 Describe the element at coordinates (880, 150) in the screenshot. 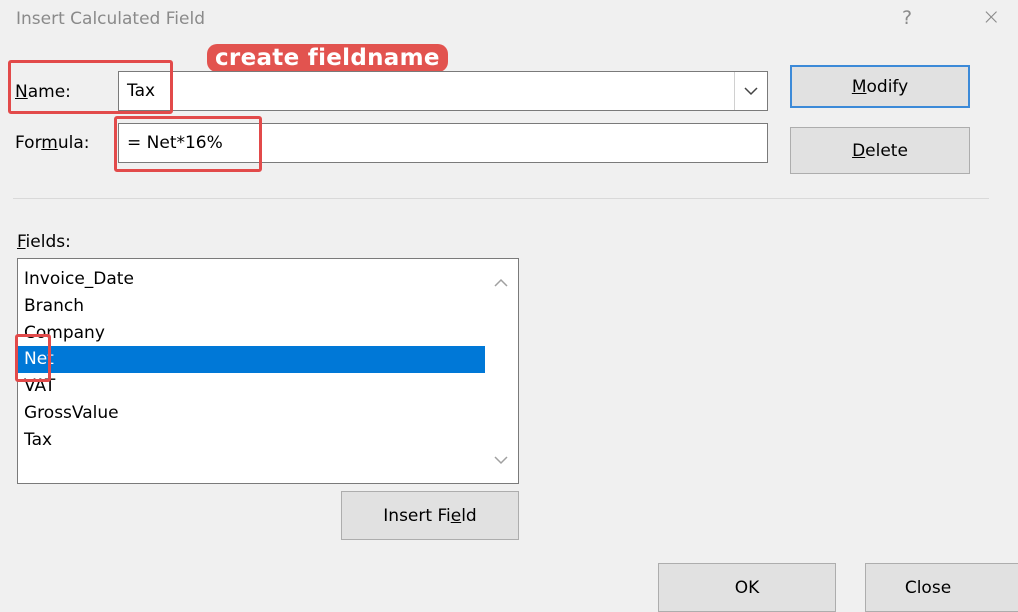

I see `delete-button: Delete` at that location.